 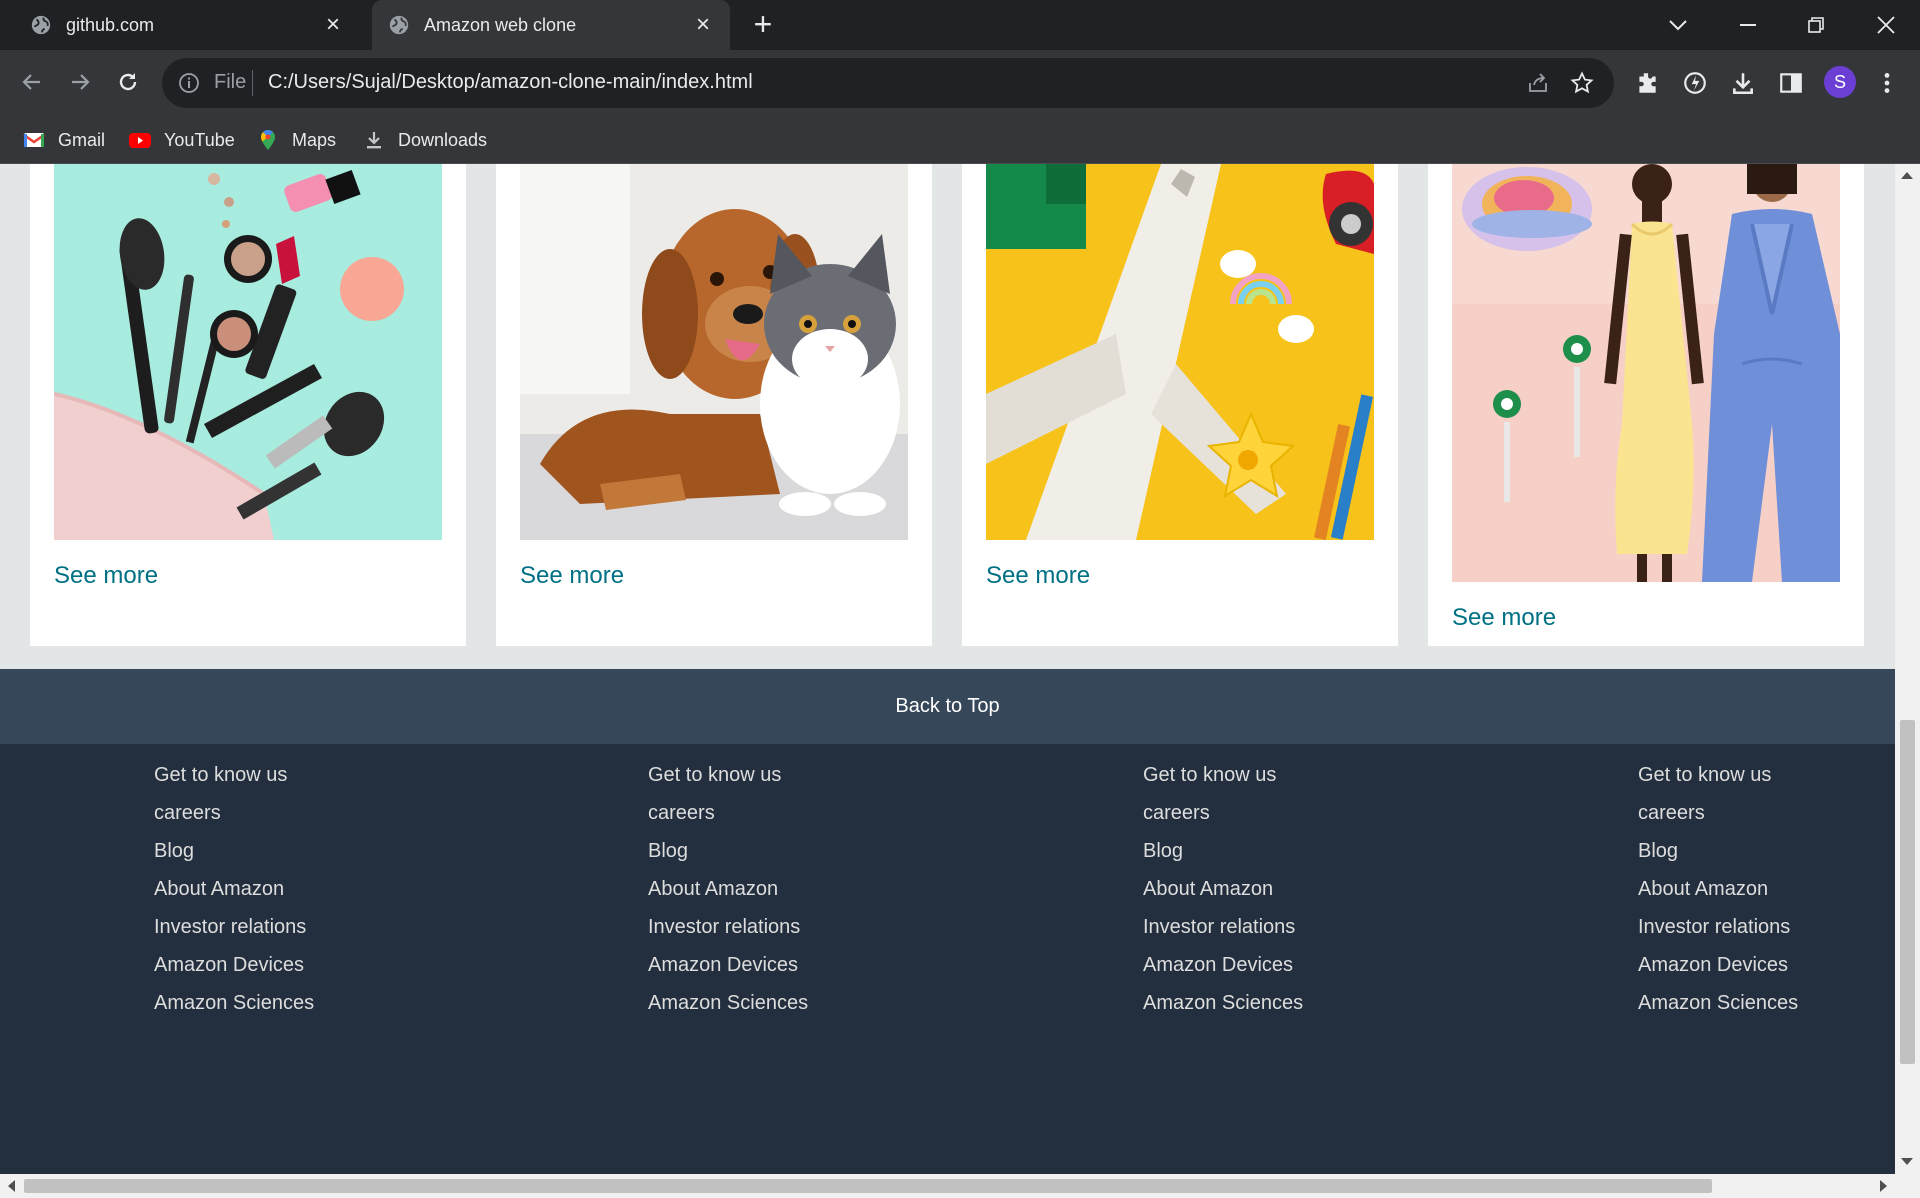 What do you see at coordinates (140, 140) in the screenshot?
I see `youtube-icon` at bounding box center [140, 140].